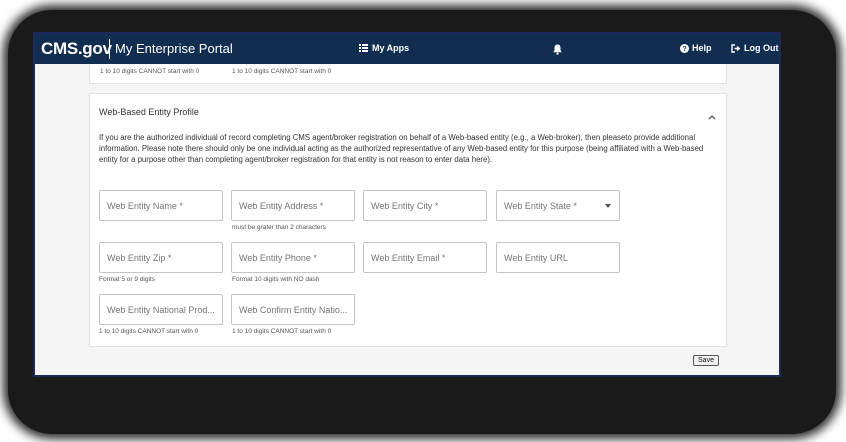  I want to click on web-entity-address-input: Web Entity Address *, so click(293, 205).